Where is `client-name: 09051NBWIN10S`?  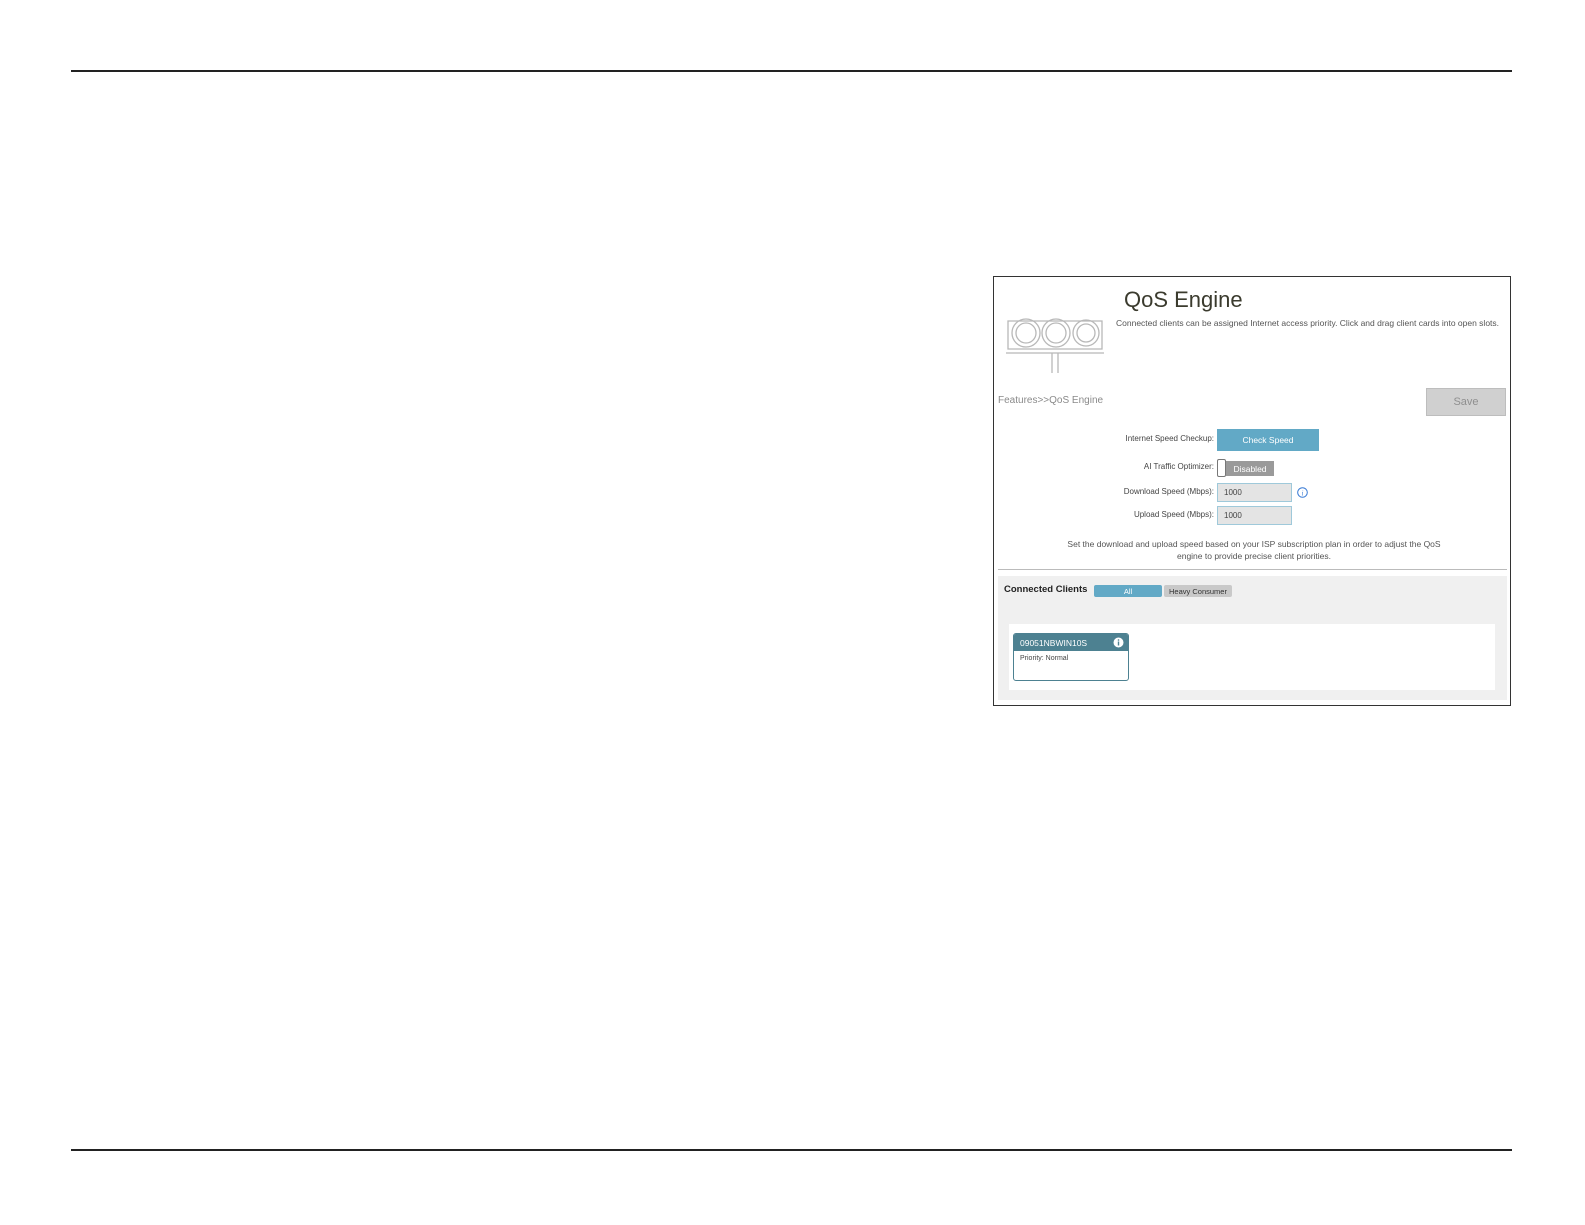 client-name: 09051NBWIN10S is located at coordinates (1054, 642).